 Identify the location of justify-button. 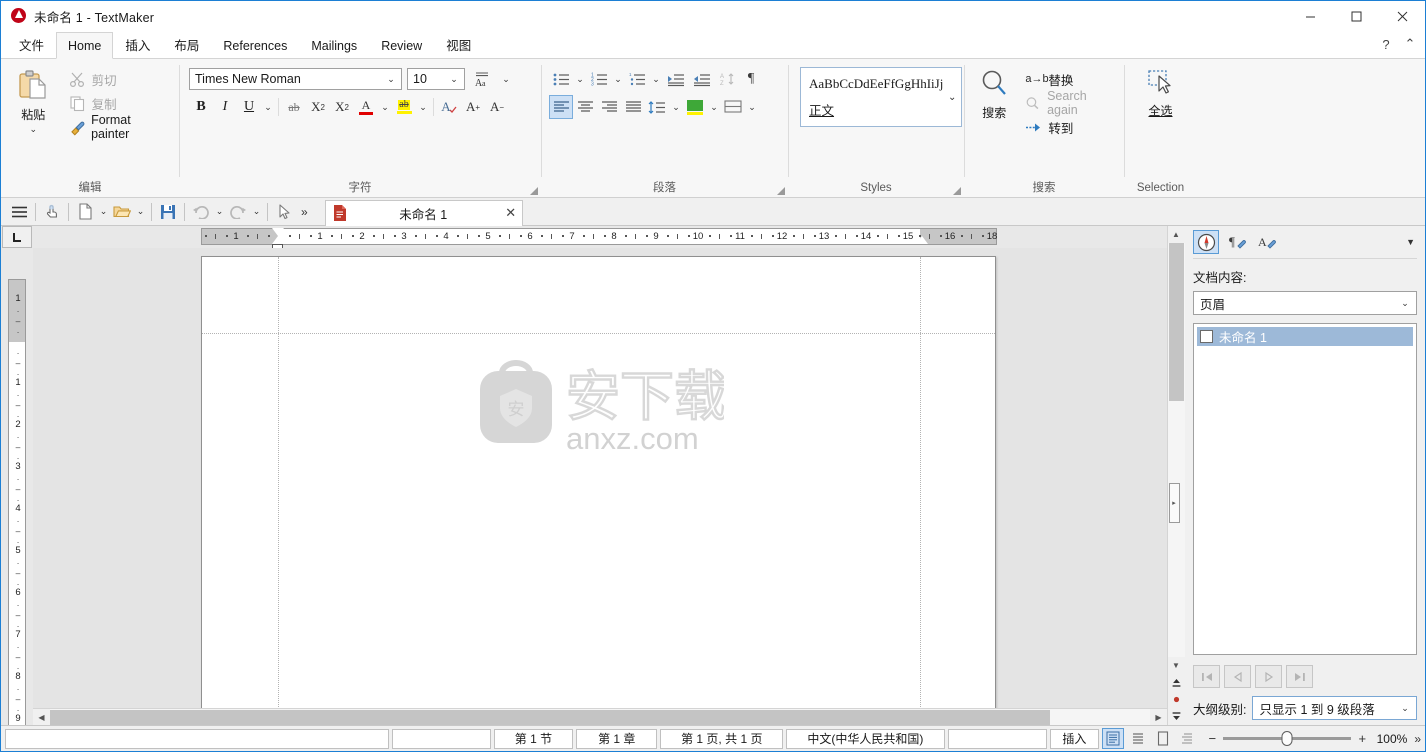
(633, 107).